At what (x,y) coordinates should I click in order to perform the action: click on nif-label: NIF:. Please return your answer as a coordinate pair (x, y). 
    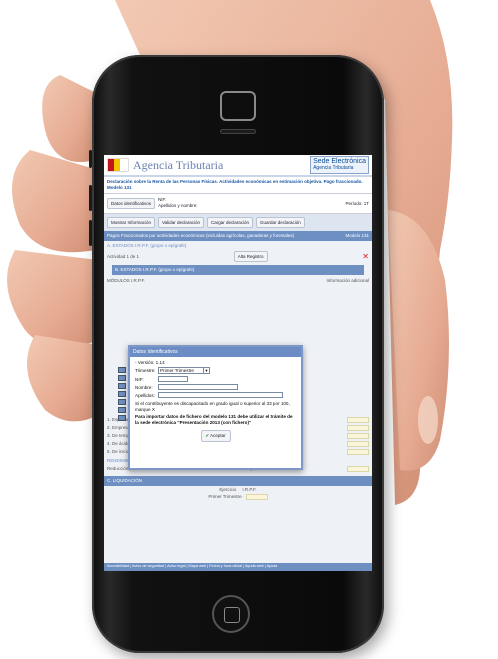
    Looking at the image, I should click on (162, 199).